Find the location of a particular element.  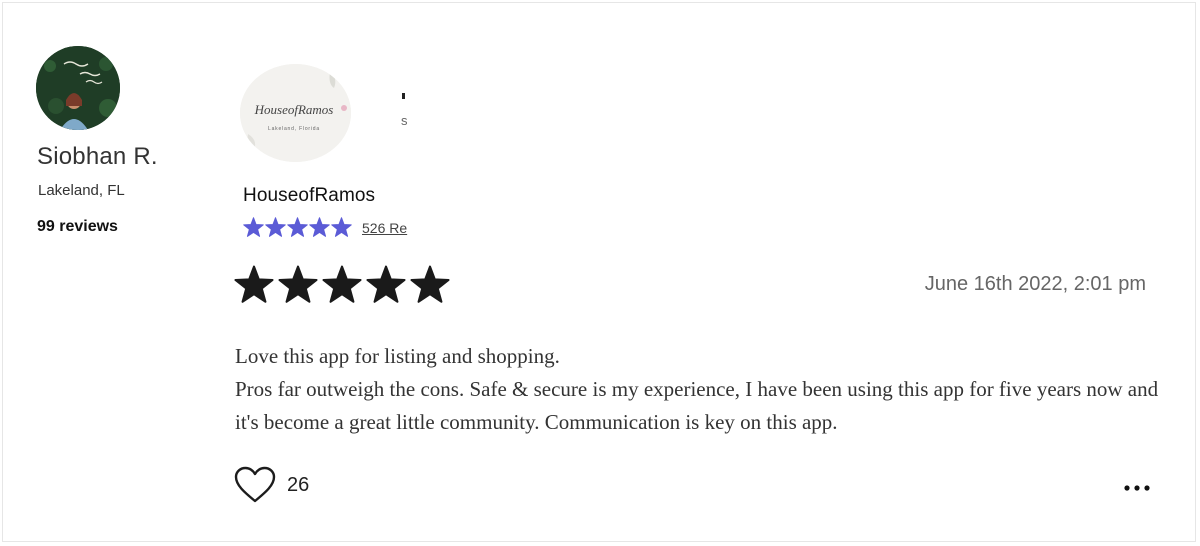

business-star-rating is located at coordinates (297, 227).